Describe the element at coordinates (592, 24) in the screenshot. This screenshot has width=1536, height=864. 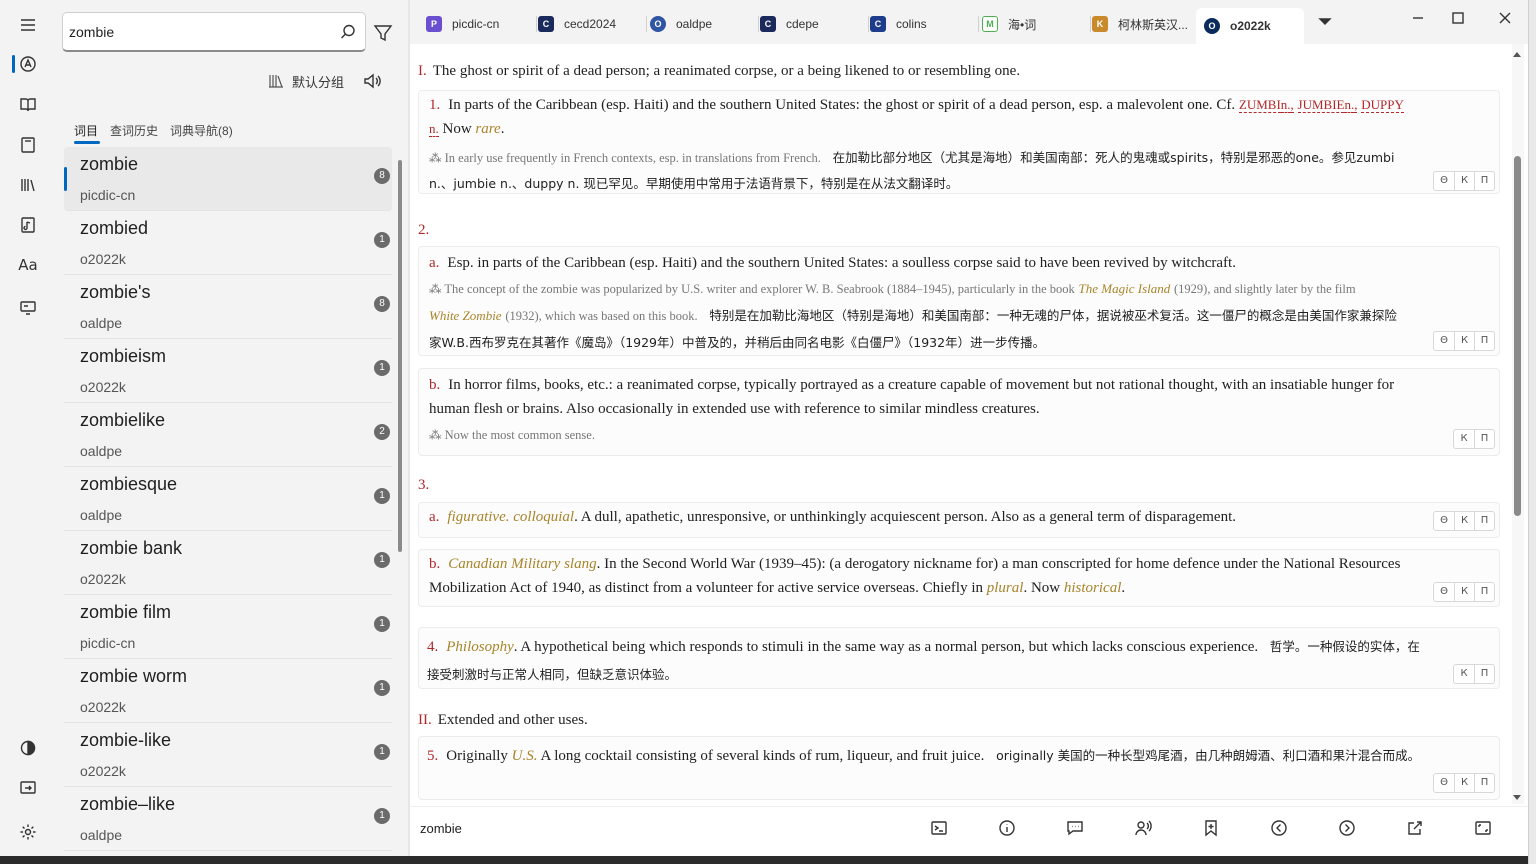
I see `tab-cecd2024: C cecd2024` at that location.